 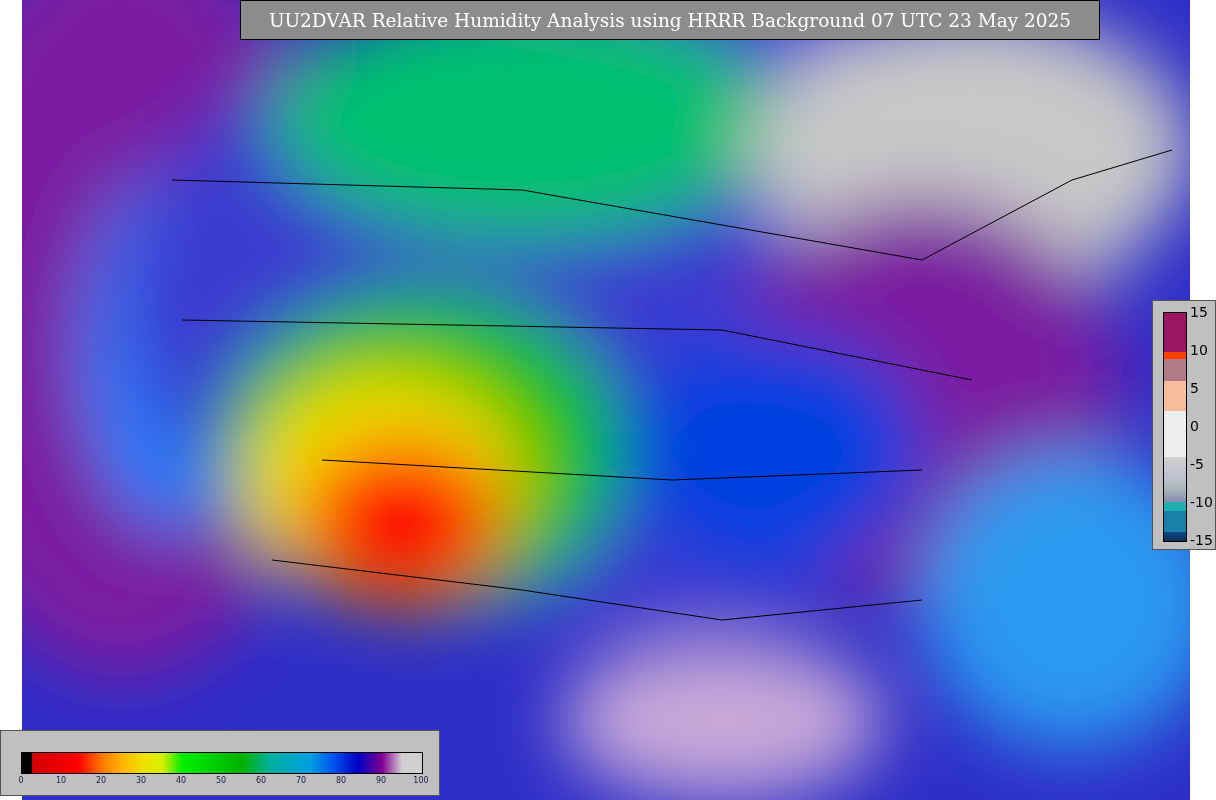 I want to click on colorbar-tick-label: 90, so click(x=381, y=780).